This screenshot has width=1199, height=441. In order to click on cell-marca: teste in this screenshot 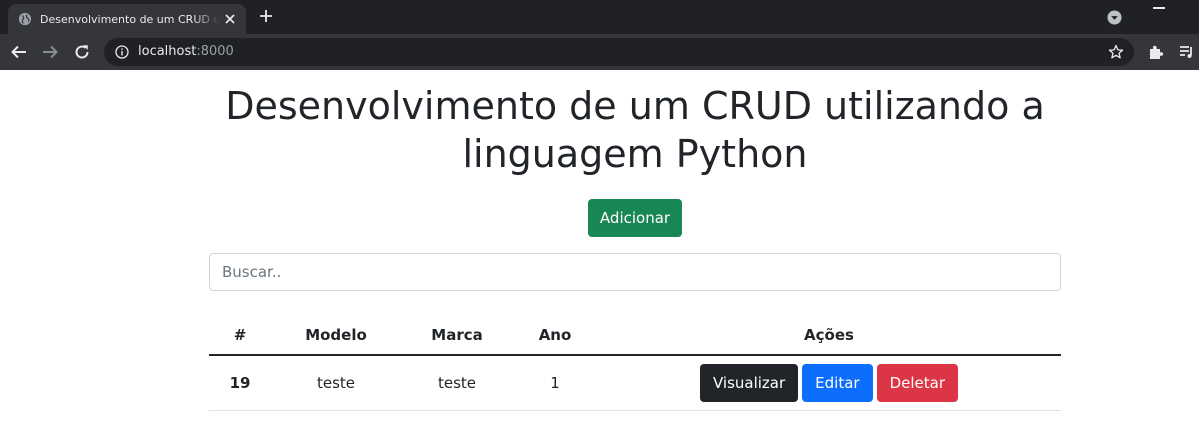, I will do `click(457, 383)`.